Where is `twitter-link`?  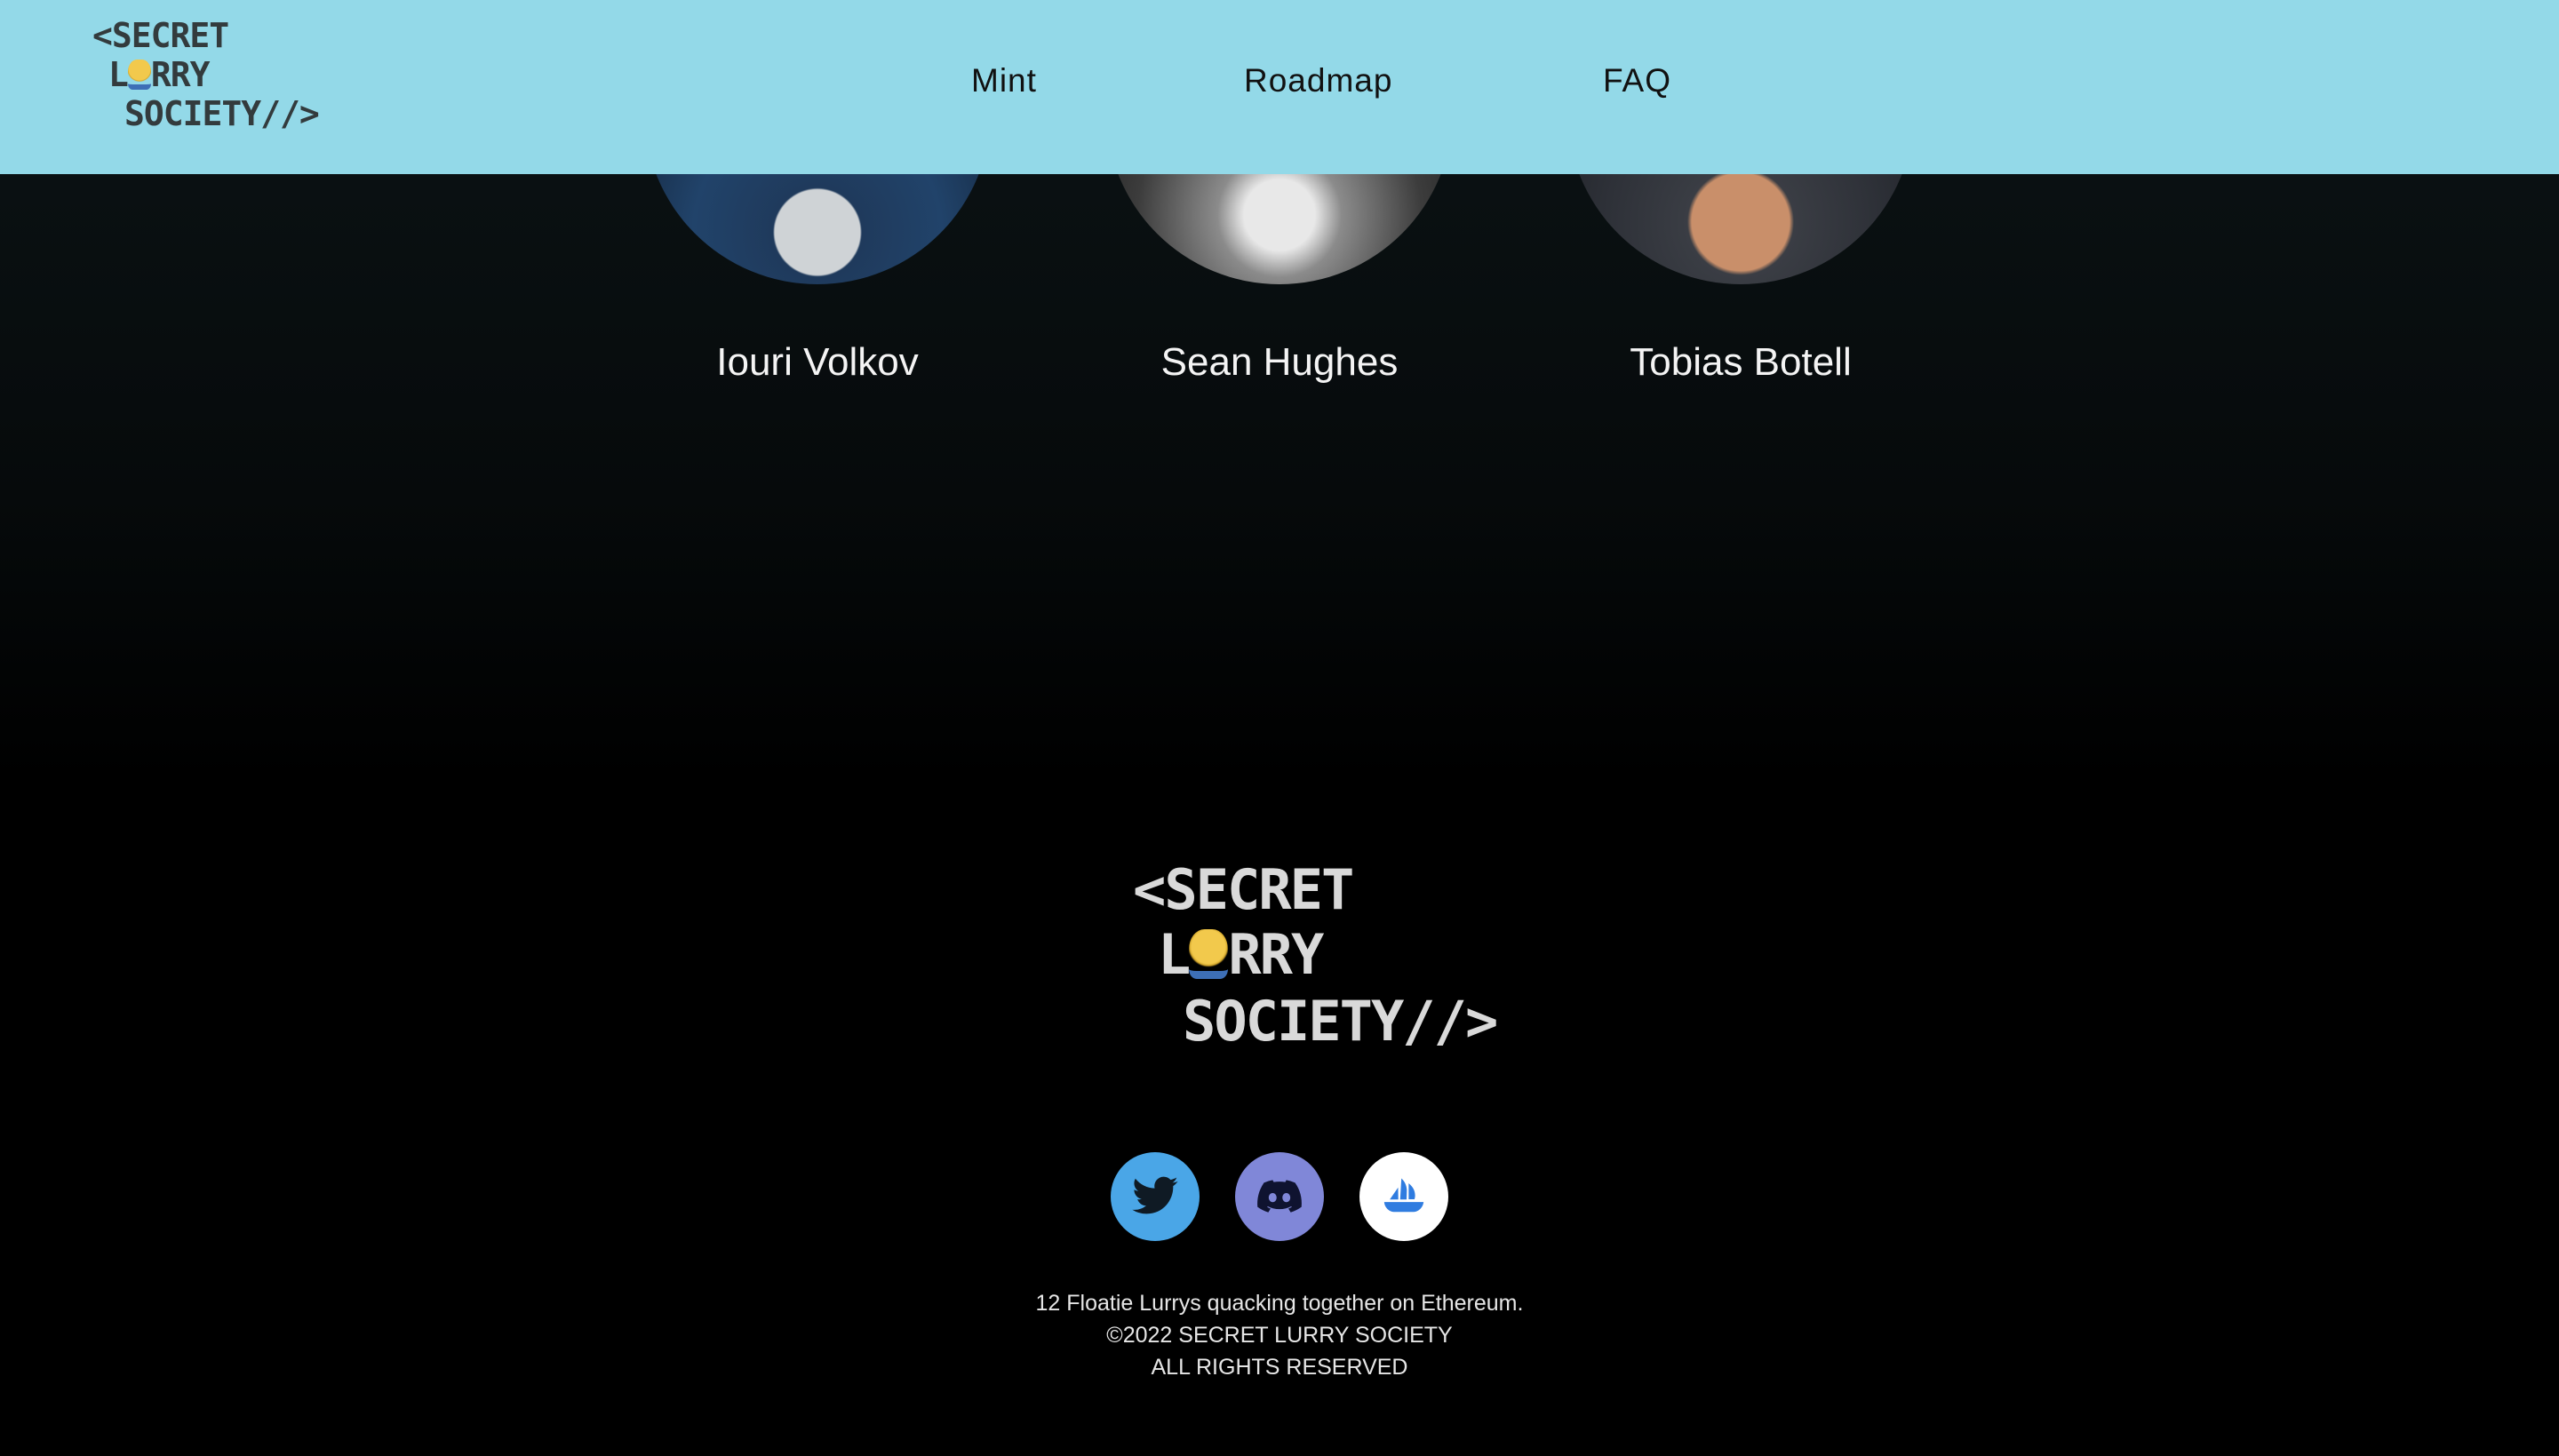
twitter-link is located at coordinates (1155, 1196).